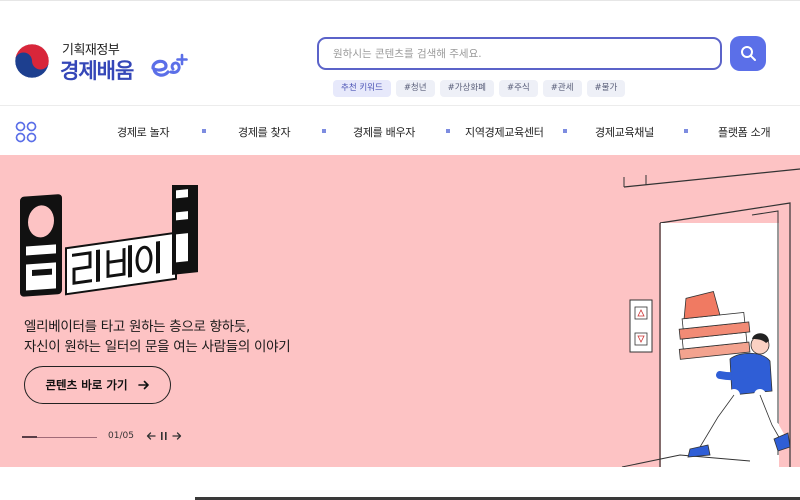 Image resolution: width=800 pixels, height=500 pixels. I want to click on site-logo: 기획재정부 경제배움, so click(114, 63).